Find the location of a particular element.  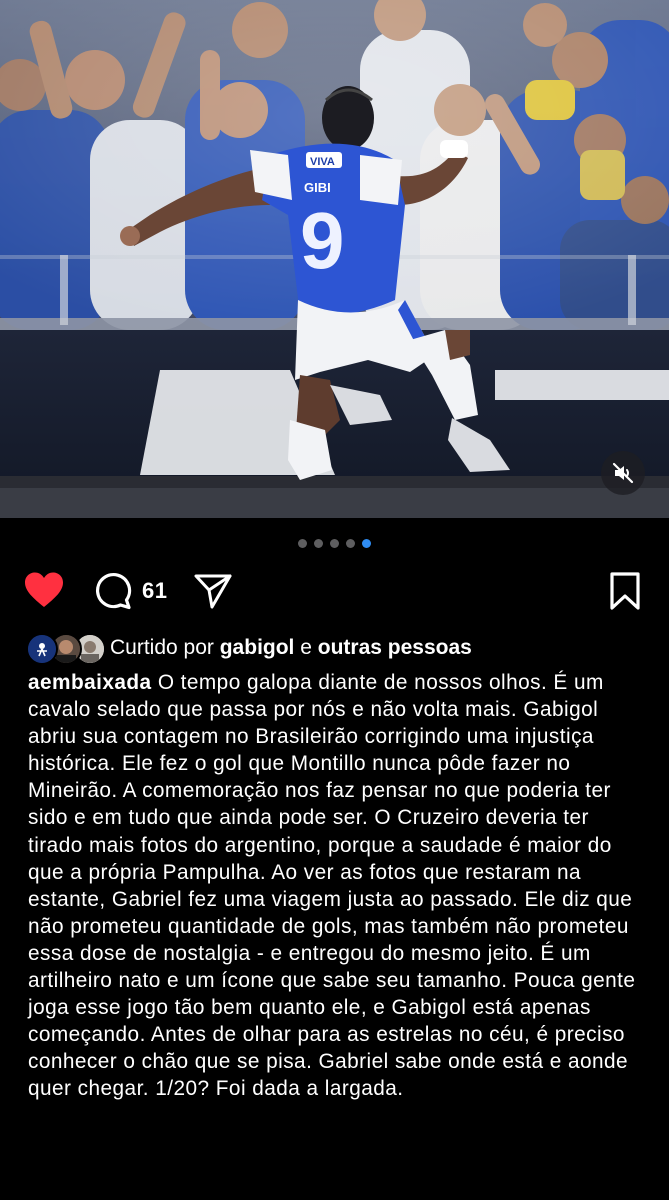

speaker-muted-icon is located at coordinates (623, 473).